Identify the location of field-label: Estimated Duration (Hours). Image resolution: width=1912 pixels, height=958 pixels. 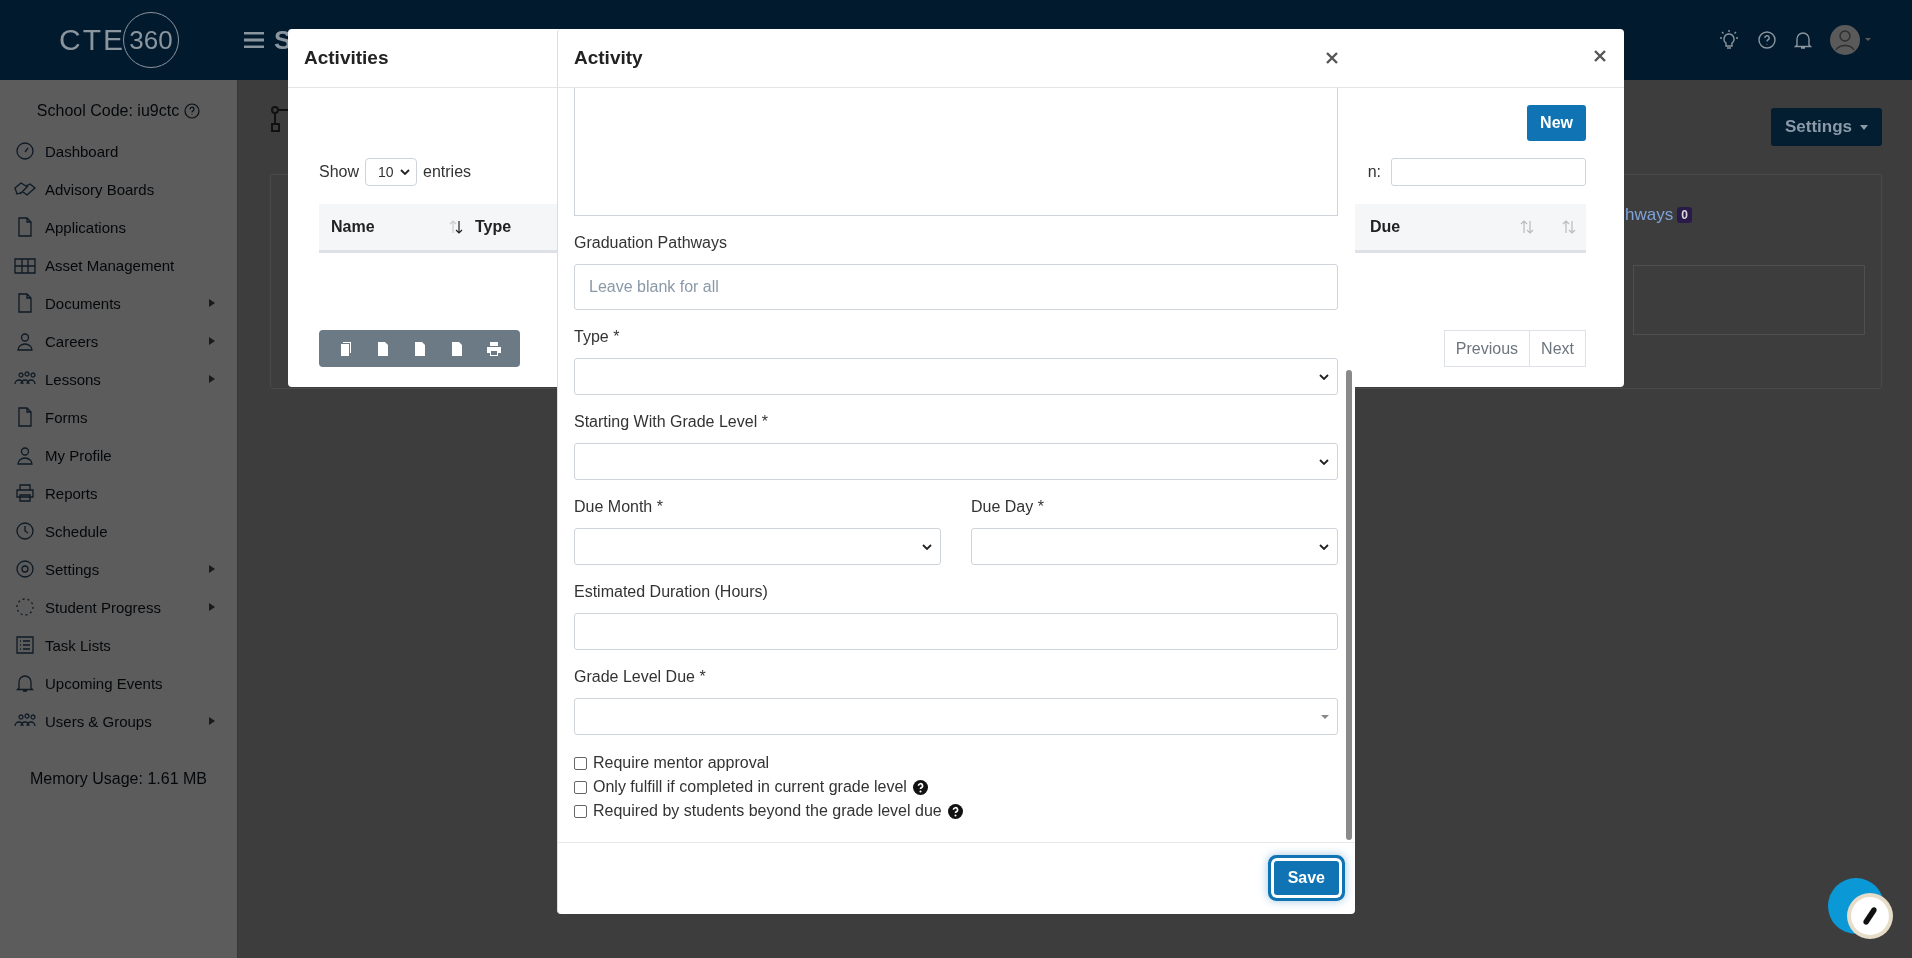
(671, 592).